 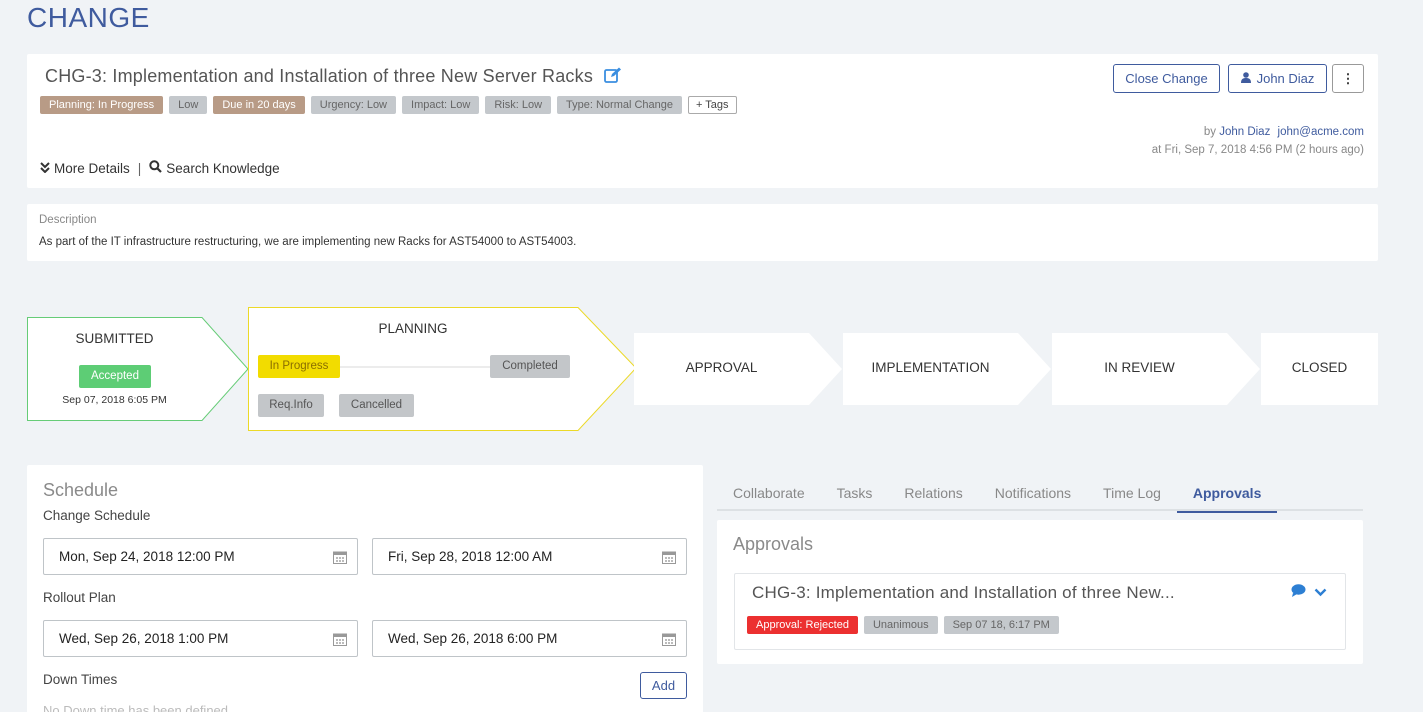 What do you see at coordinates (1320, 593) in the screenshot?
I see `chevron-down-icon` at bounding box center [1320, 593].